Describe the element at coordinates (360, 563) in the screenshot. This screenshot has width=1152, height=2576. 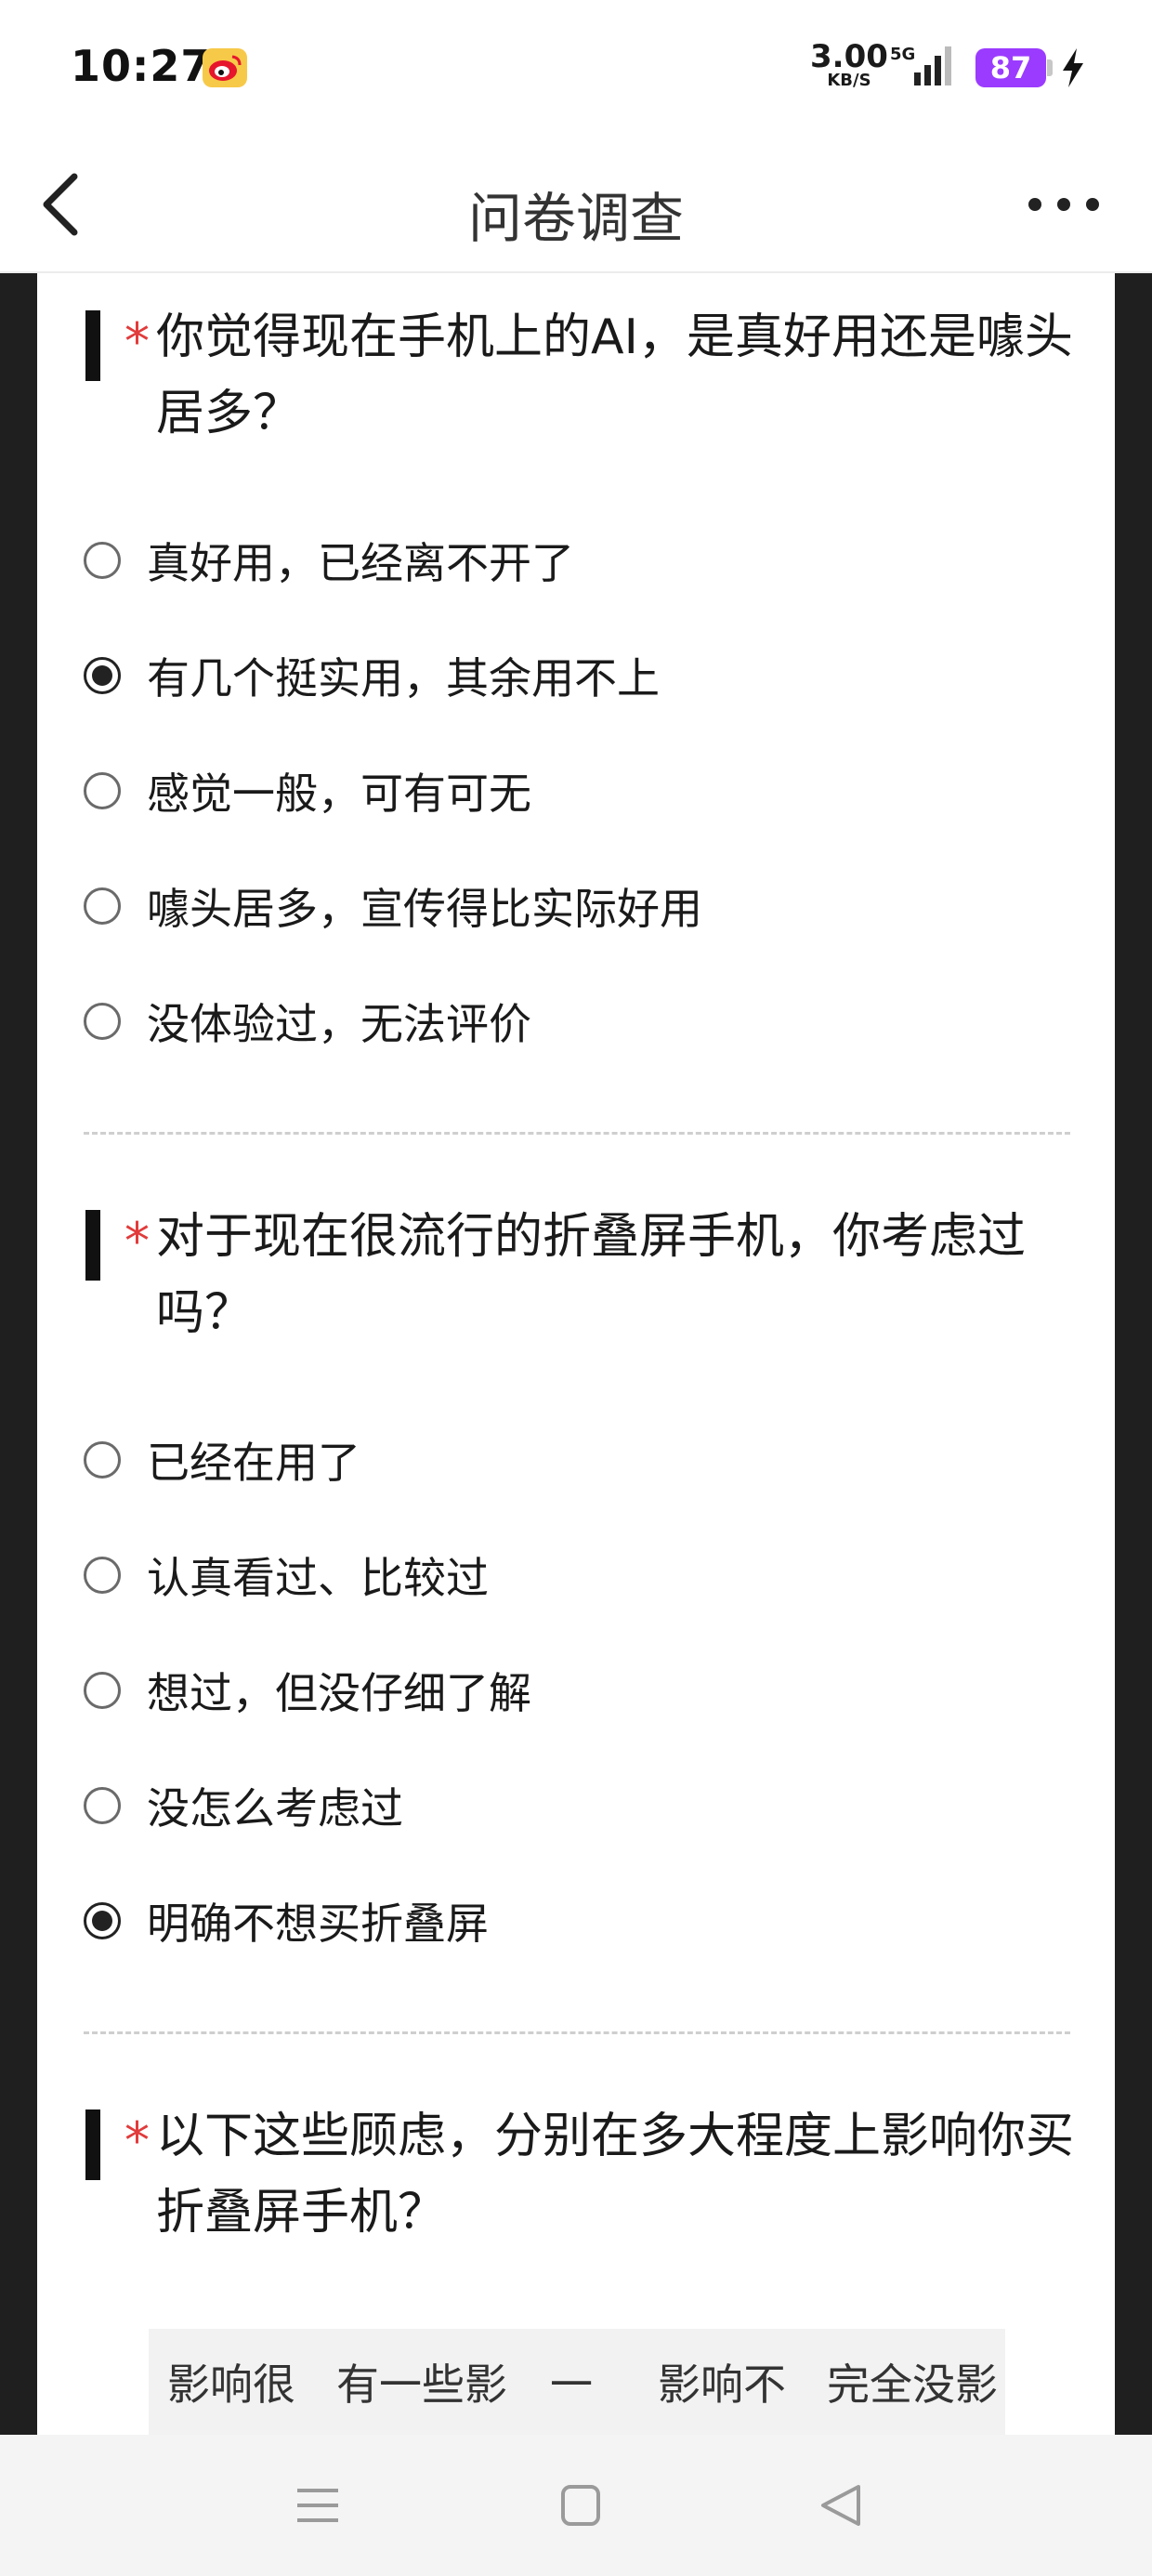
I see `option-label: 真好用，已经离不开了` at that location.